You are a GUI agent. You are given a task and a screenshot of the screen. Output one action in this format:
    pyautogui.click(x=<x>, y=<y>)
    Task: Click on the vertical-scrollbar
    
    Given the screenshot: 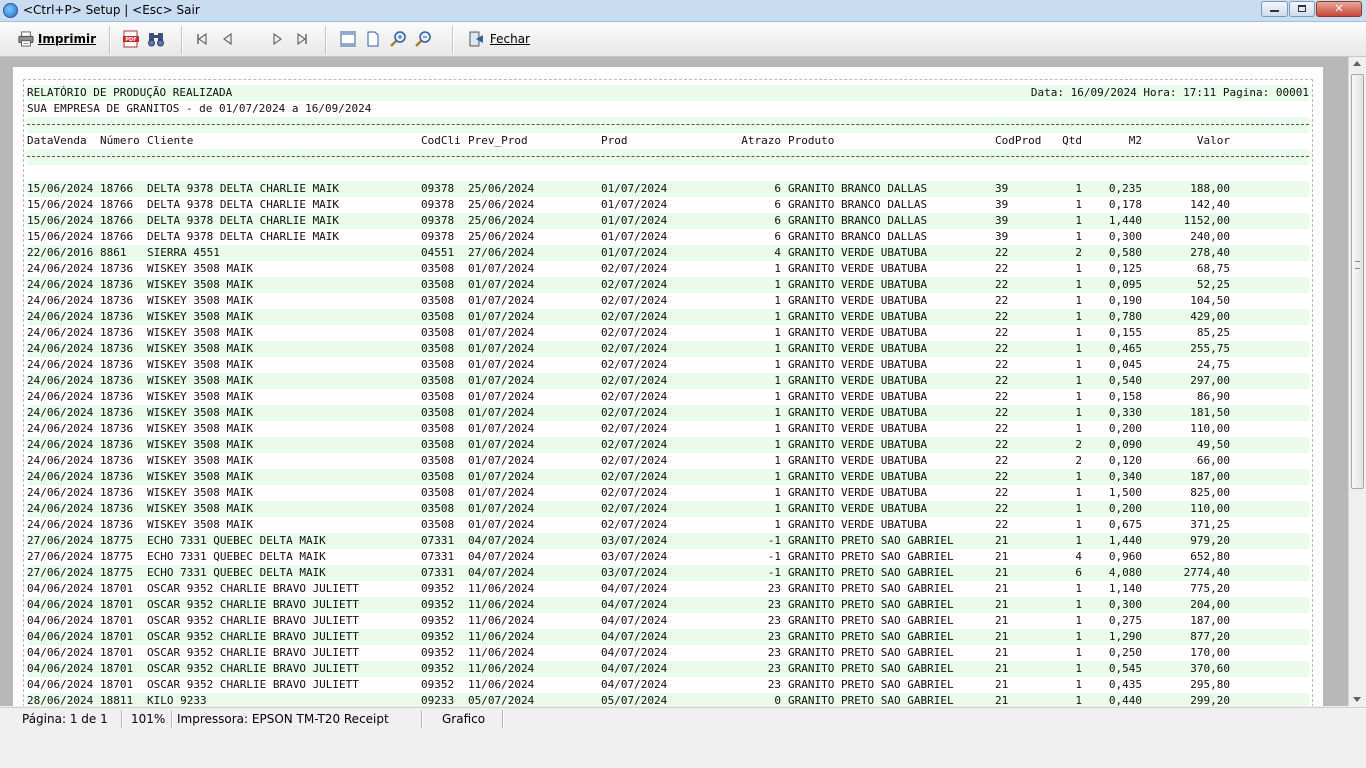 What is the action you would take?
    pyautogui.click(x=1357, y=381)
    